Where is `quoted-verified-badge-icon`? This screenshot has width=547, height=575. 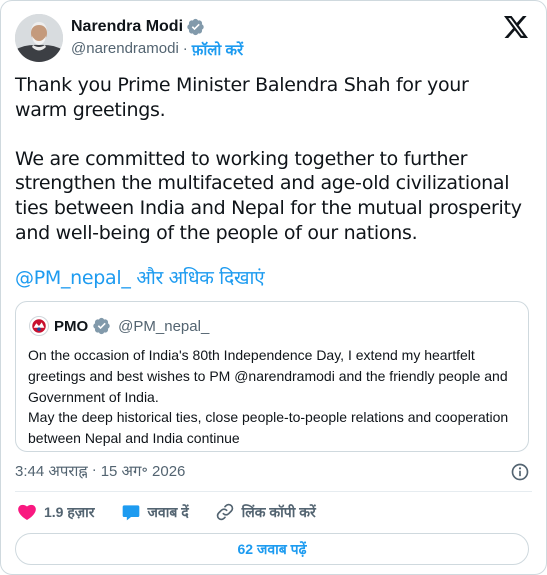
quoted-verified-badge-icon is located at coordinates (101, 326).